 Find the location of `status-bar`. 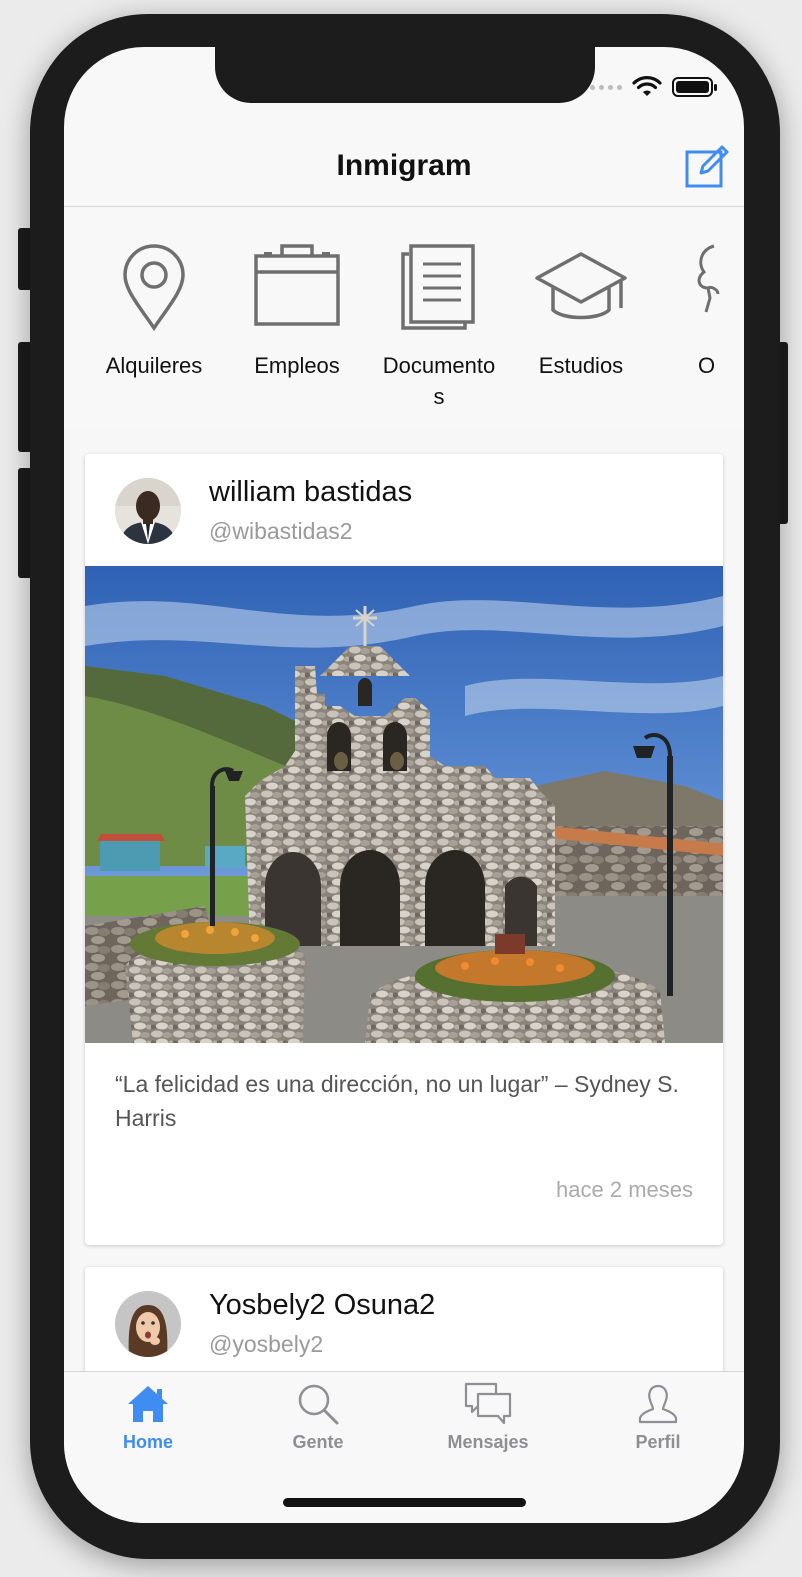

status-bar is located at coordinates (654, 87).